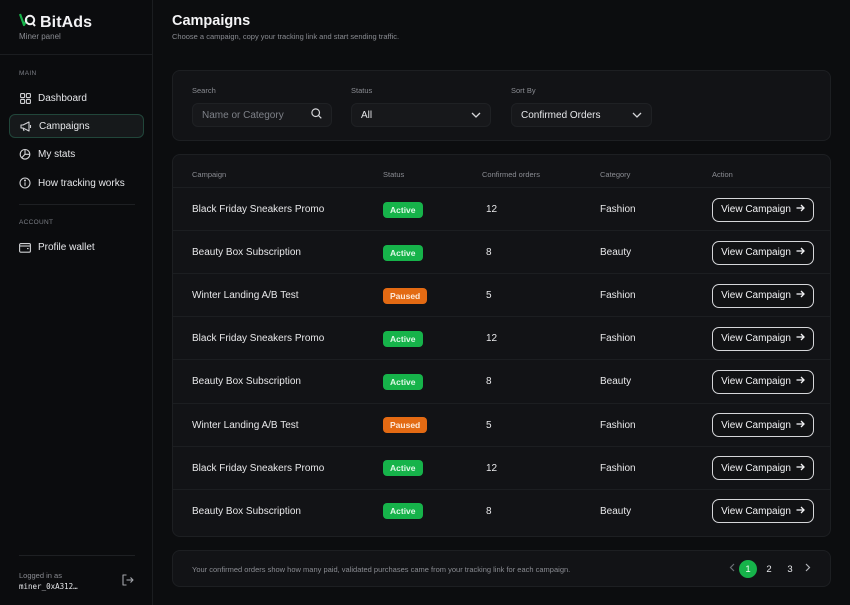 The image size is (850, 605). Describe the element at coordinates (211, 21) in the screenshot. I see `page-title: Campaigns` at that location.